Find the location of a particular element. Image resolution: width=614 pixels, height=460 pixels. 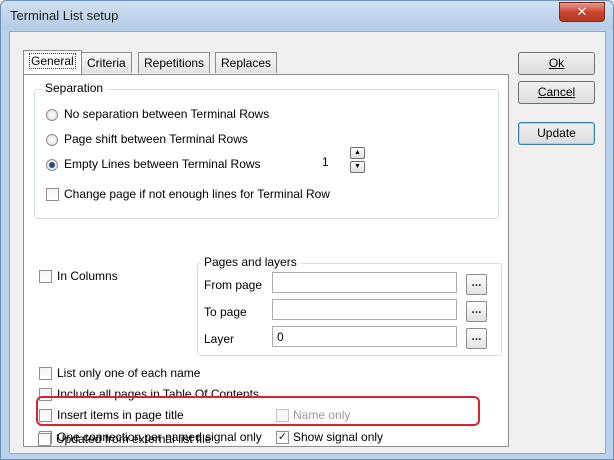

tab-general: General is located at coordinates (52, 62).